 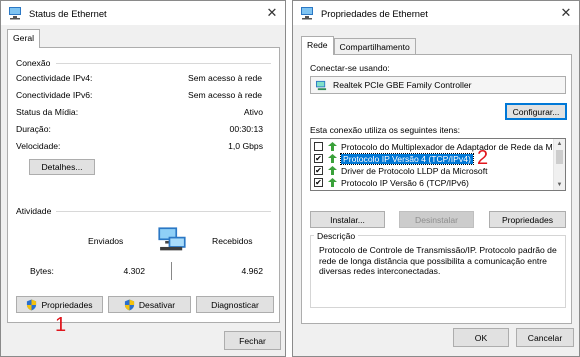 What do you see at coordinates (374, 13) in the screenshot?
I see `window-title: Propriedades de Ethernet` at bounding box center [374, 13].